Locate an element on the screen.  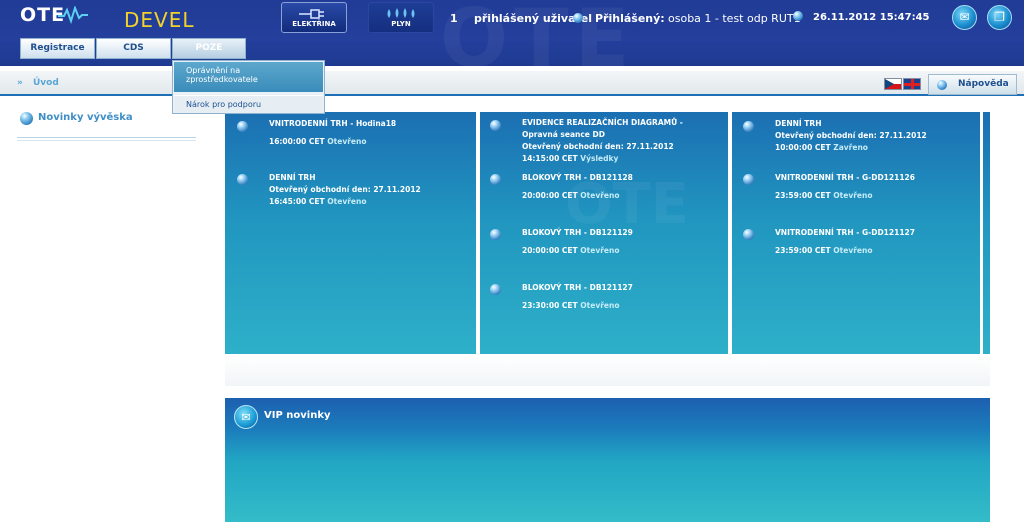
help-ball-icon is located at coordinates (942, 85).